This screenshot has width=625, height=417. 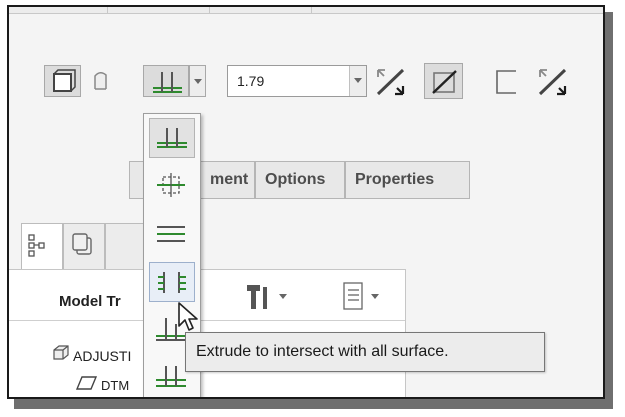 I want to click on tab-placement-label: ment, so click(x=229, y=179).